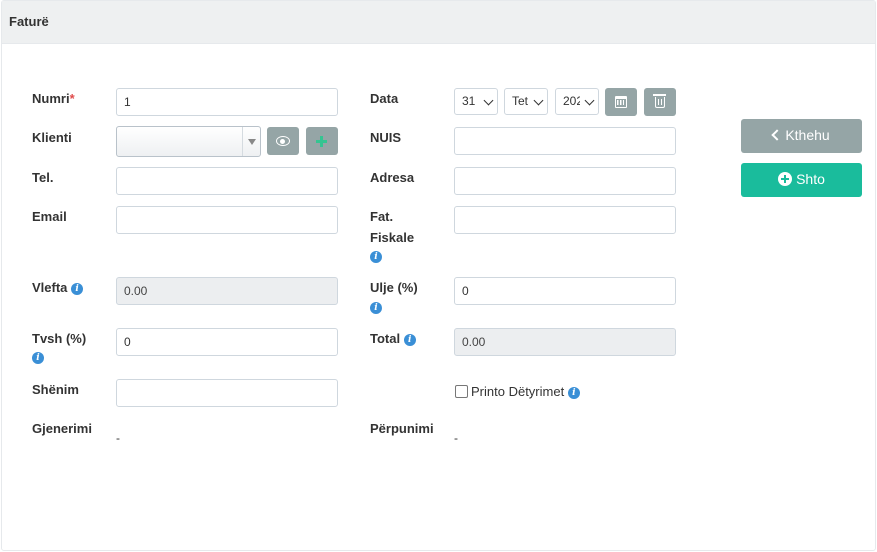 The image size is (877, 552). Describe the element at coordinates (777, 135) in the screenshot. I see `chevron-left-icon` at that location.